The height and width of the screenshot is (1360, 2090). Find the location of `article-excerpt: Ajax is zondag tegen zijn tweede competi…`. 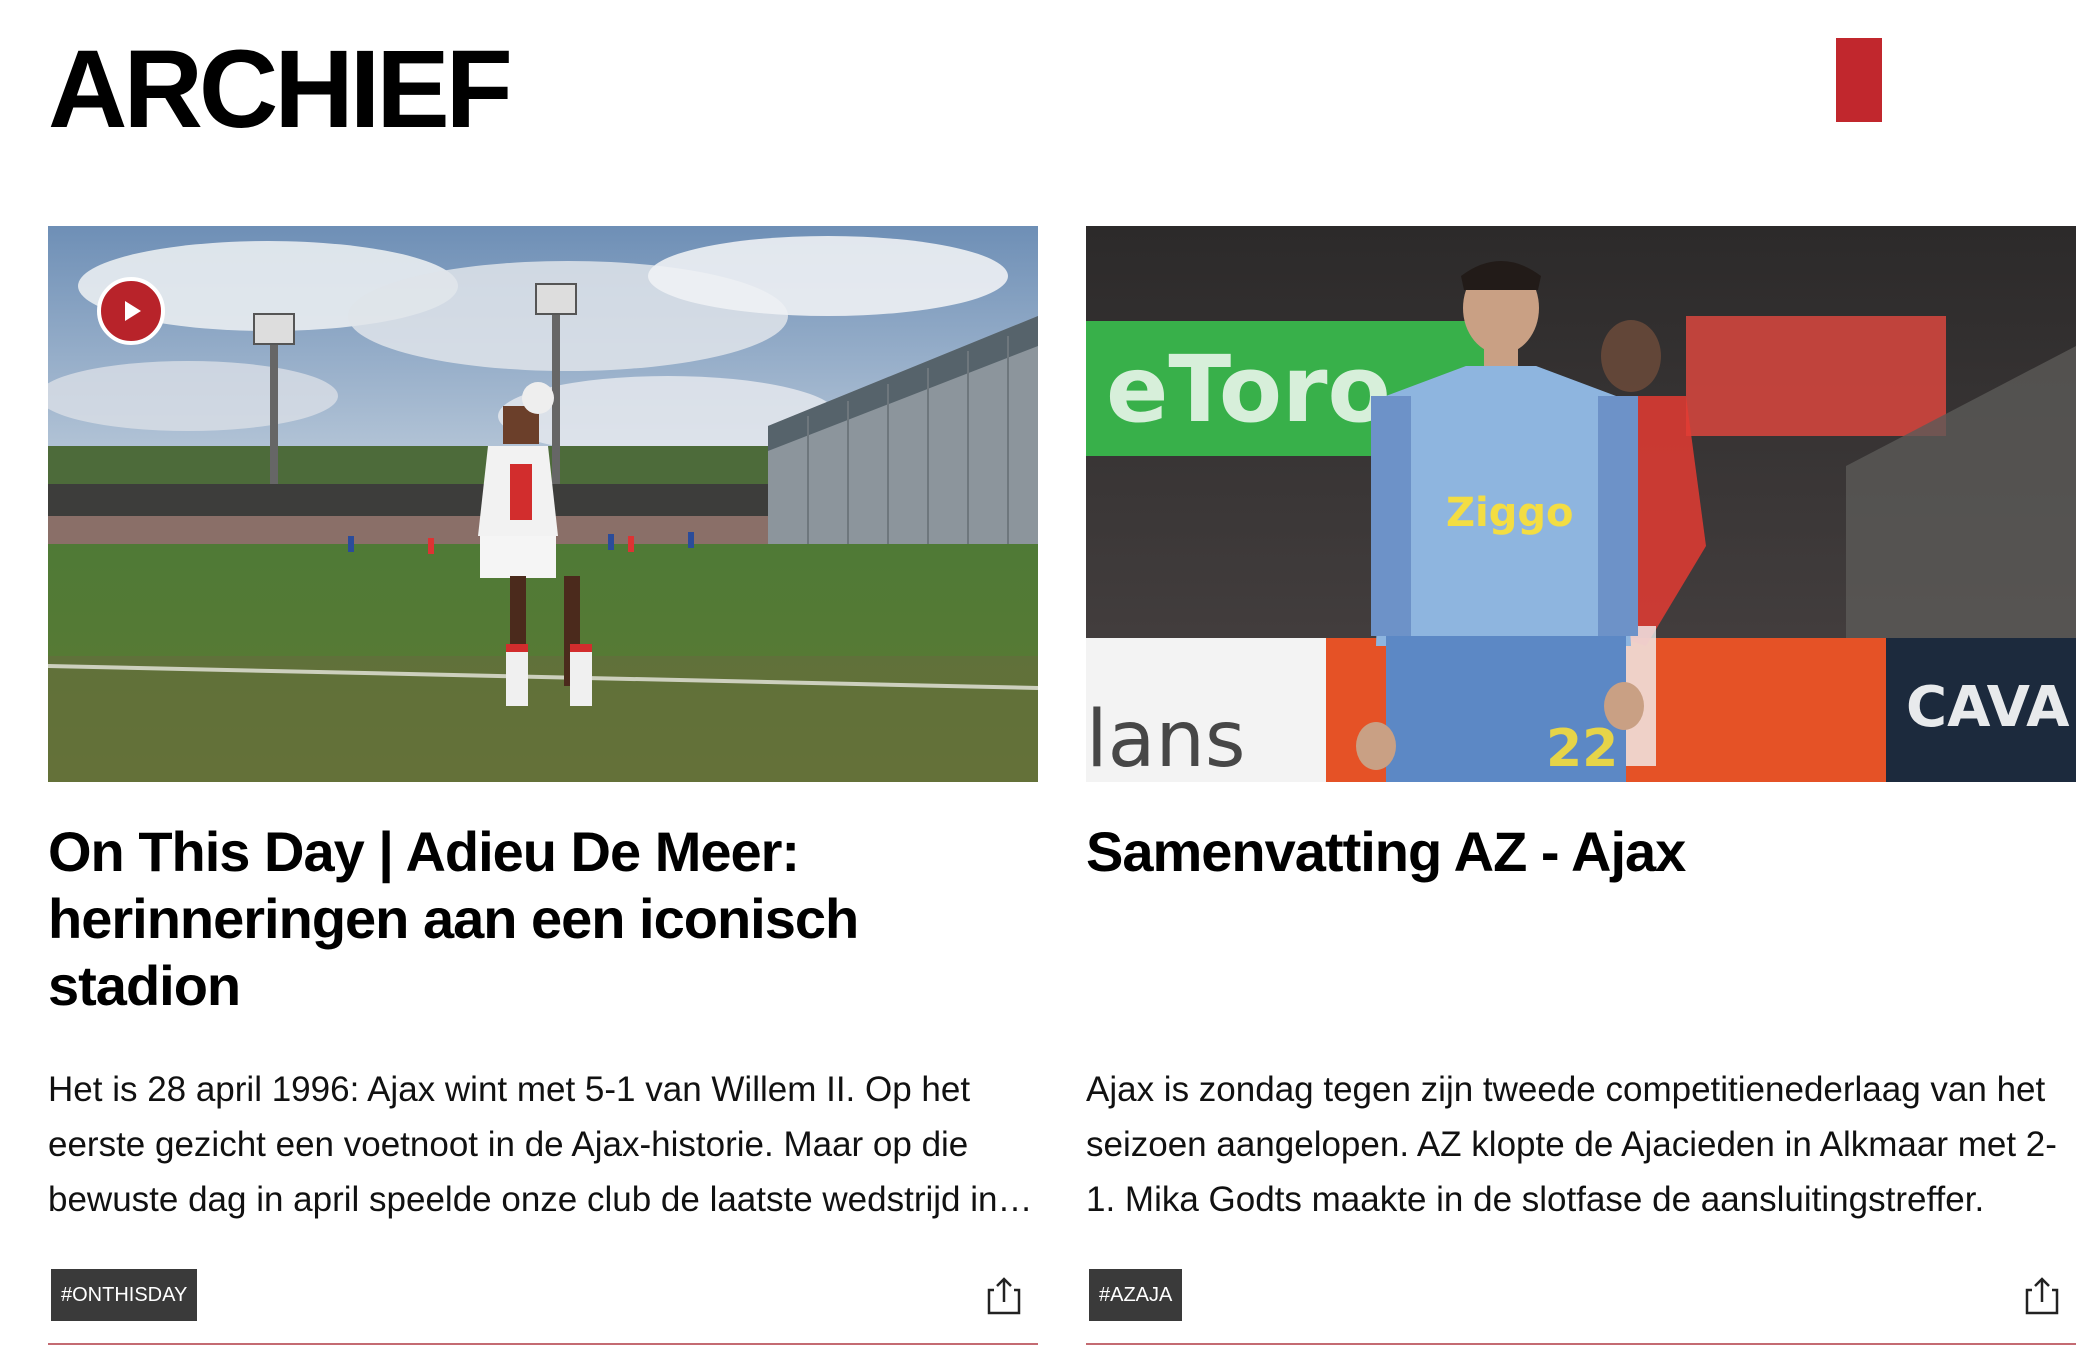

article-excerpt: Ajax is zondag tegen zijn tweede competi… is located at coordinates (1571, 1144).